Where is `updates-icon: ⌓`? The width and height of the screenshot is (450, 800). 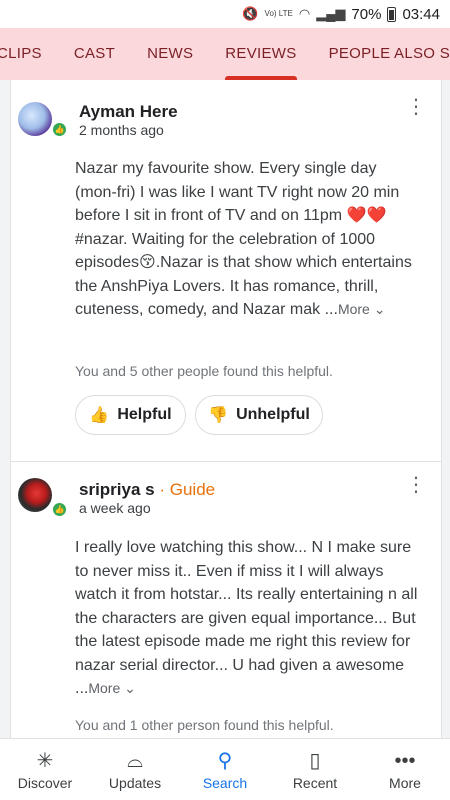
updates-icon: ⌓ is located at coordinates (135, 760).